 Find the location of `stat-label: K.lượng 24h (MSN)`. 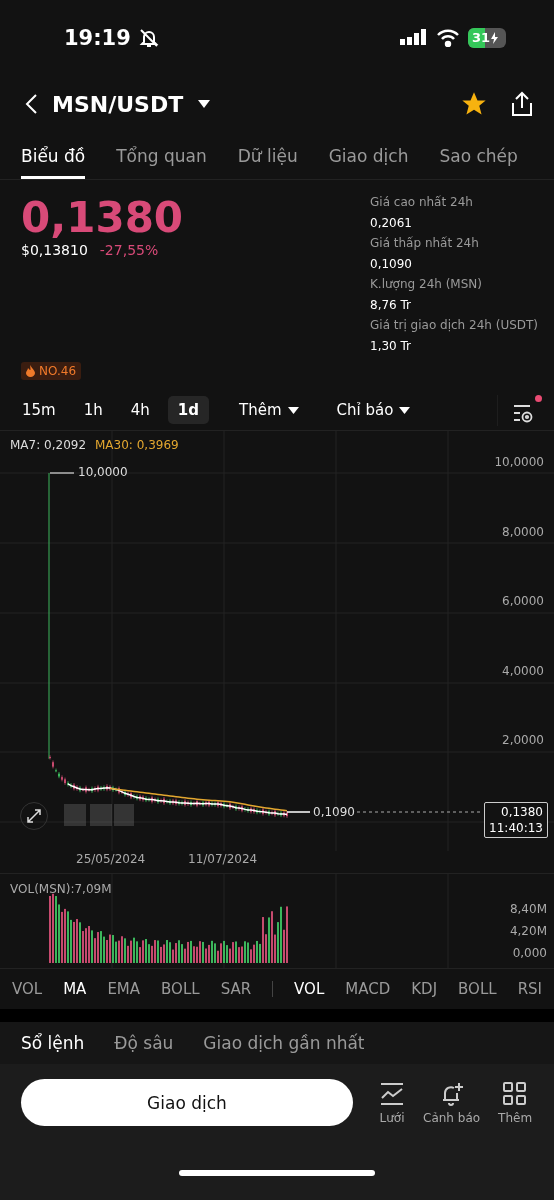

stat-label: K.lượng 24h (MSN) is located at coordinates (426, 284).